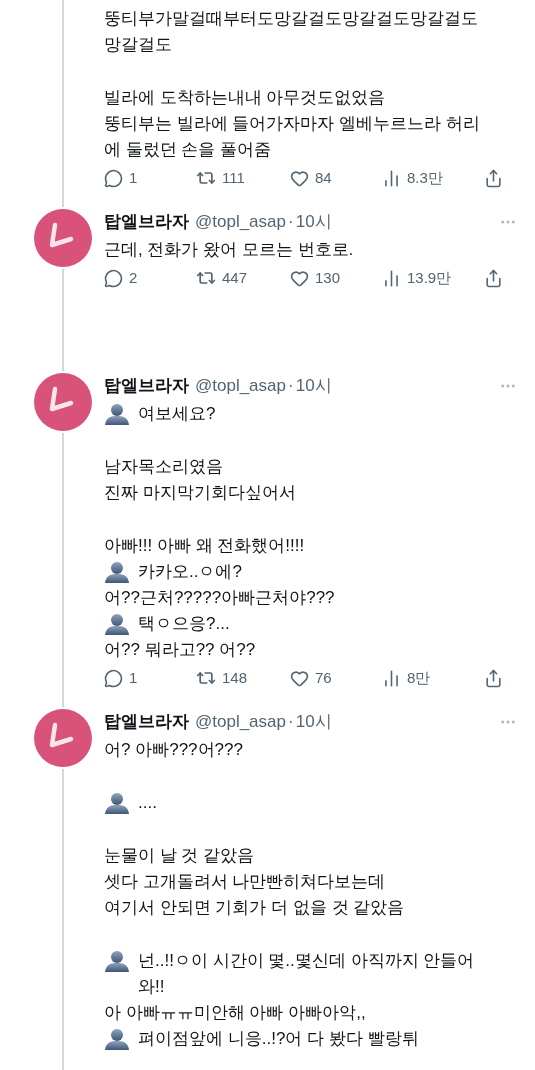 Image resolution: width=535 pixels, height=1070 pixels. What do you see at coordinates (291, 19) in the screenshot?
I see `post-text: 뚱티부가말걸때부터도망갈걸도망갈걸도망갈걸도` at bounding box center [291, 19].